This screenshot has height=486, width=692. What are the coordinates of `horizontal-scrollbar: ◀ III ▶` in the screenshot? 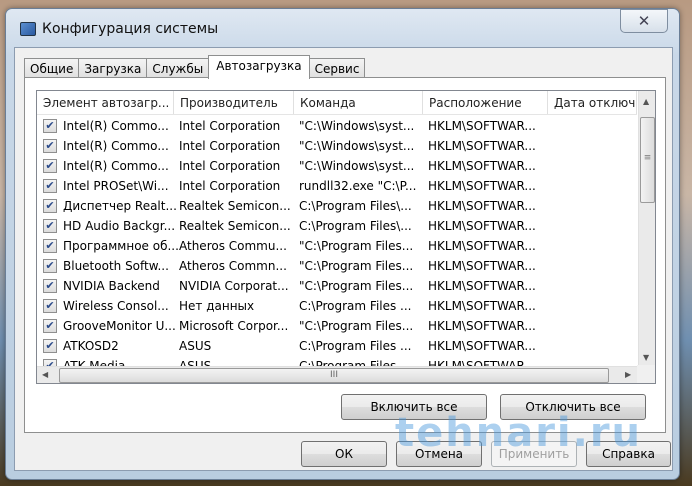 It's located at (338, 374).